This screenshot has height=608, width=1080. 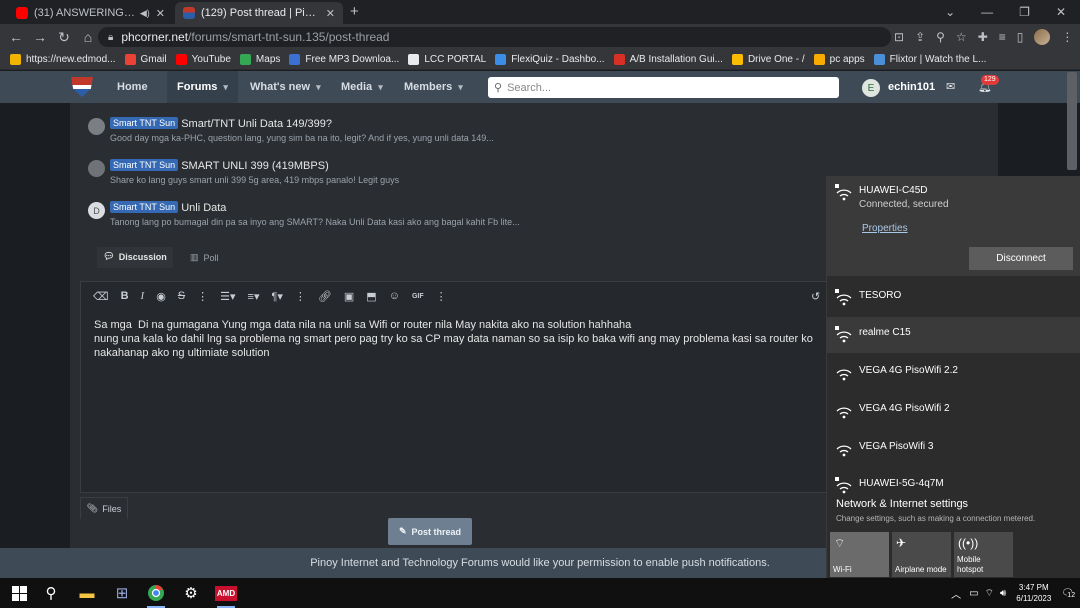 What do you see at coordinates (132, 87) in the screenshot?
I see `nav-home: Home` at bounding box center [132, 87].